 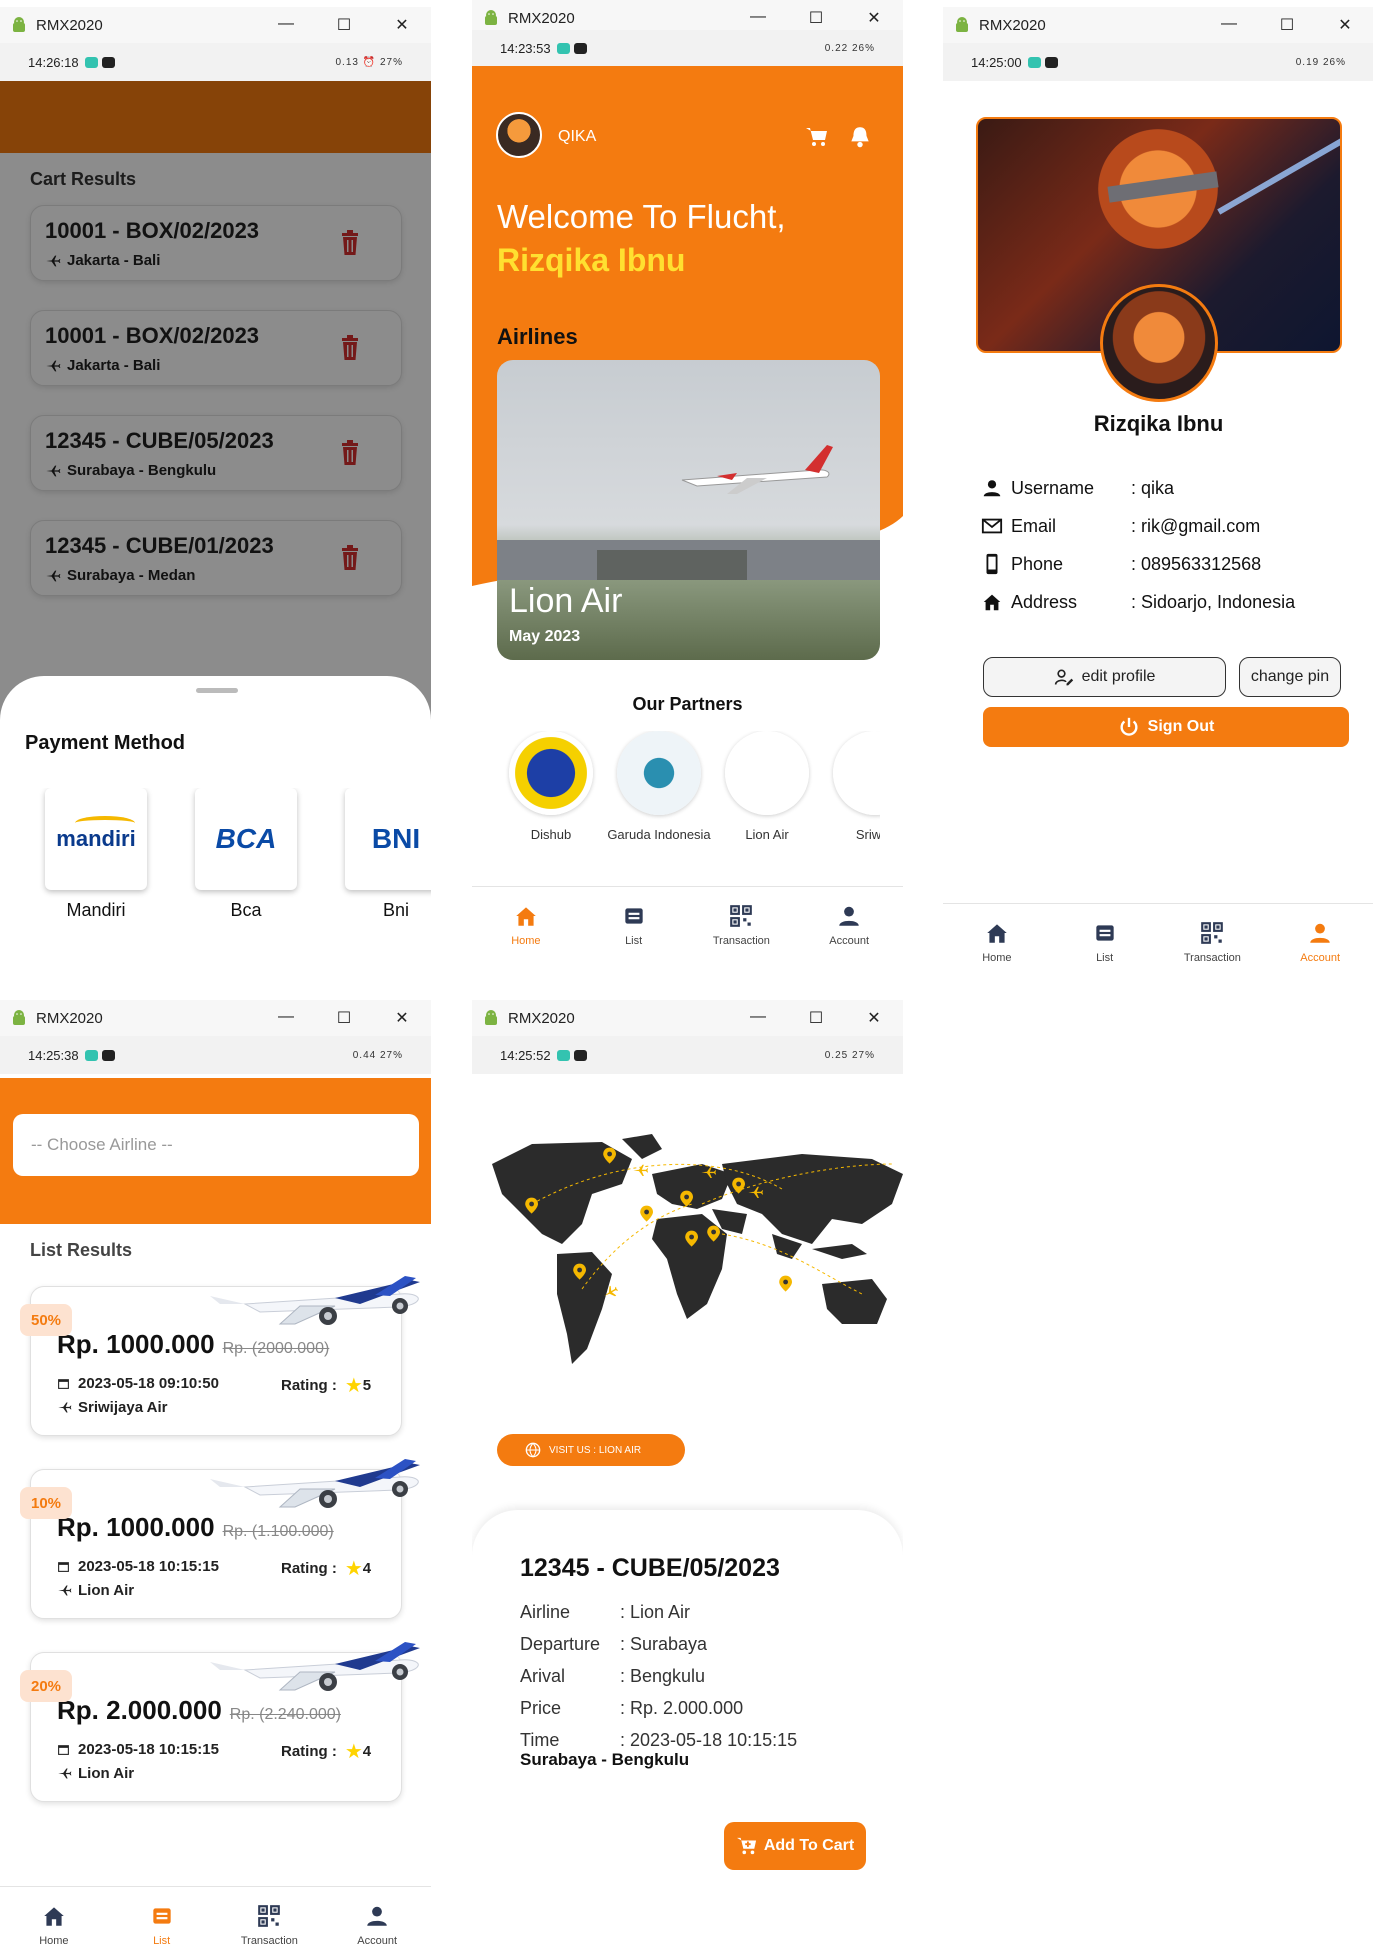 What do you see at coordinates (580, 1055) in the screenshot?
I see `youtube-icon` at bounding box center [580, 1055].